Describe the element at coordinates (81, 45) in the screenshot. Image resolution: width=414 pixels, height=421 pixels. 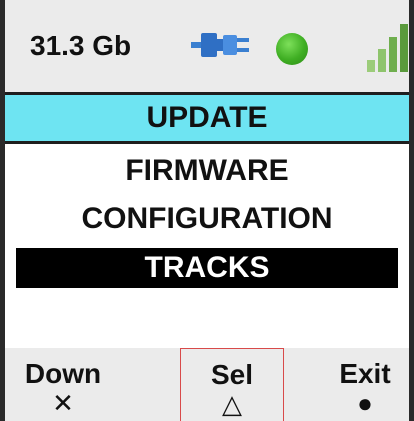
I see `storage-indicator: 31.3 Gb` at that location.